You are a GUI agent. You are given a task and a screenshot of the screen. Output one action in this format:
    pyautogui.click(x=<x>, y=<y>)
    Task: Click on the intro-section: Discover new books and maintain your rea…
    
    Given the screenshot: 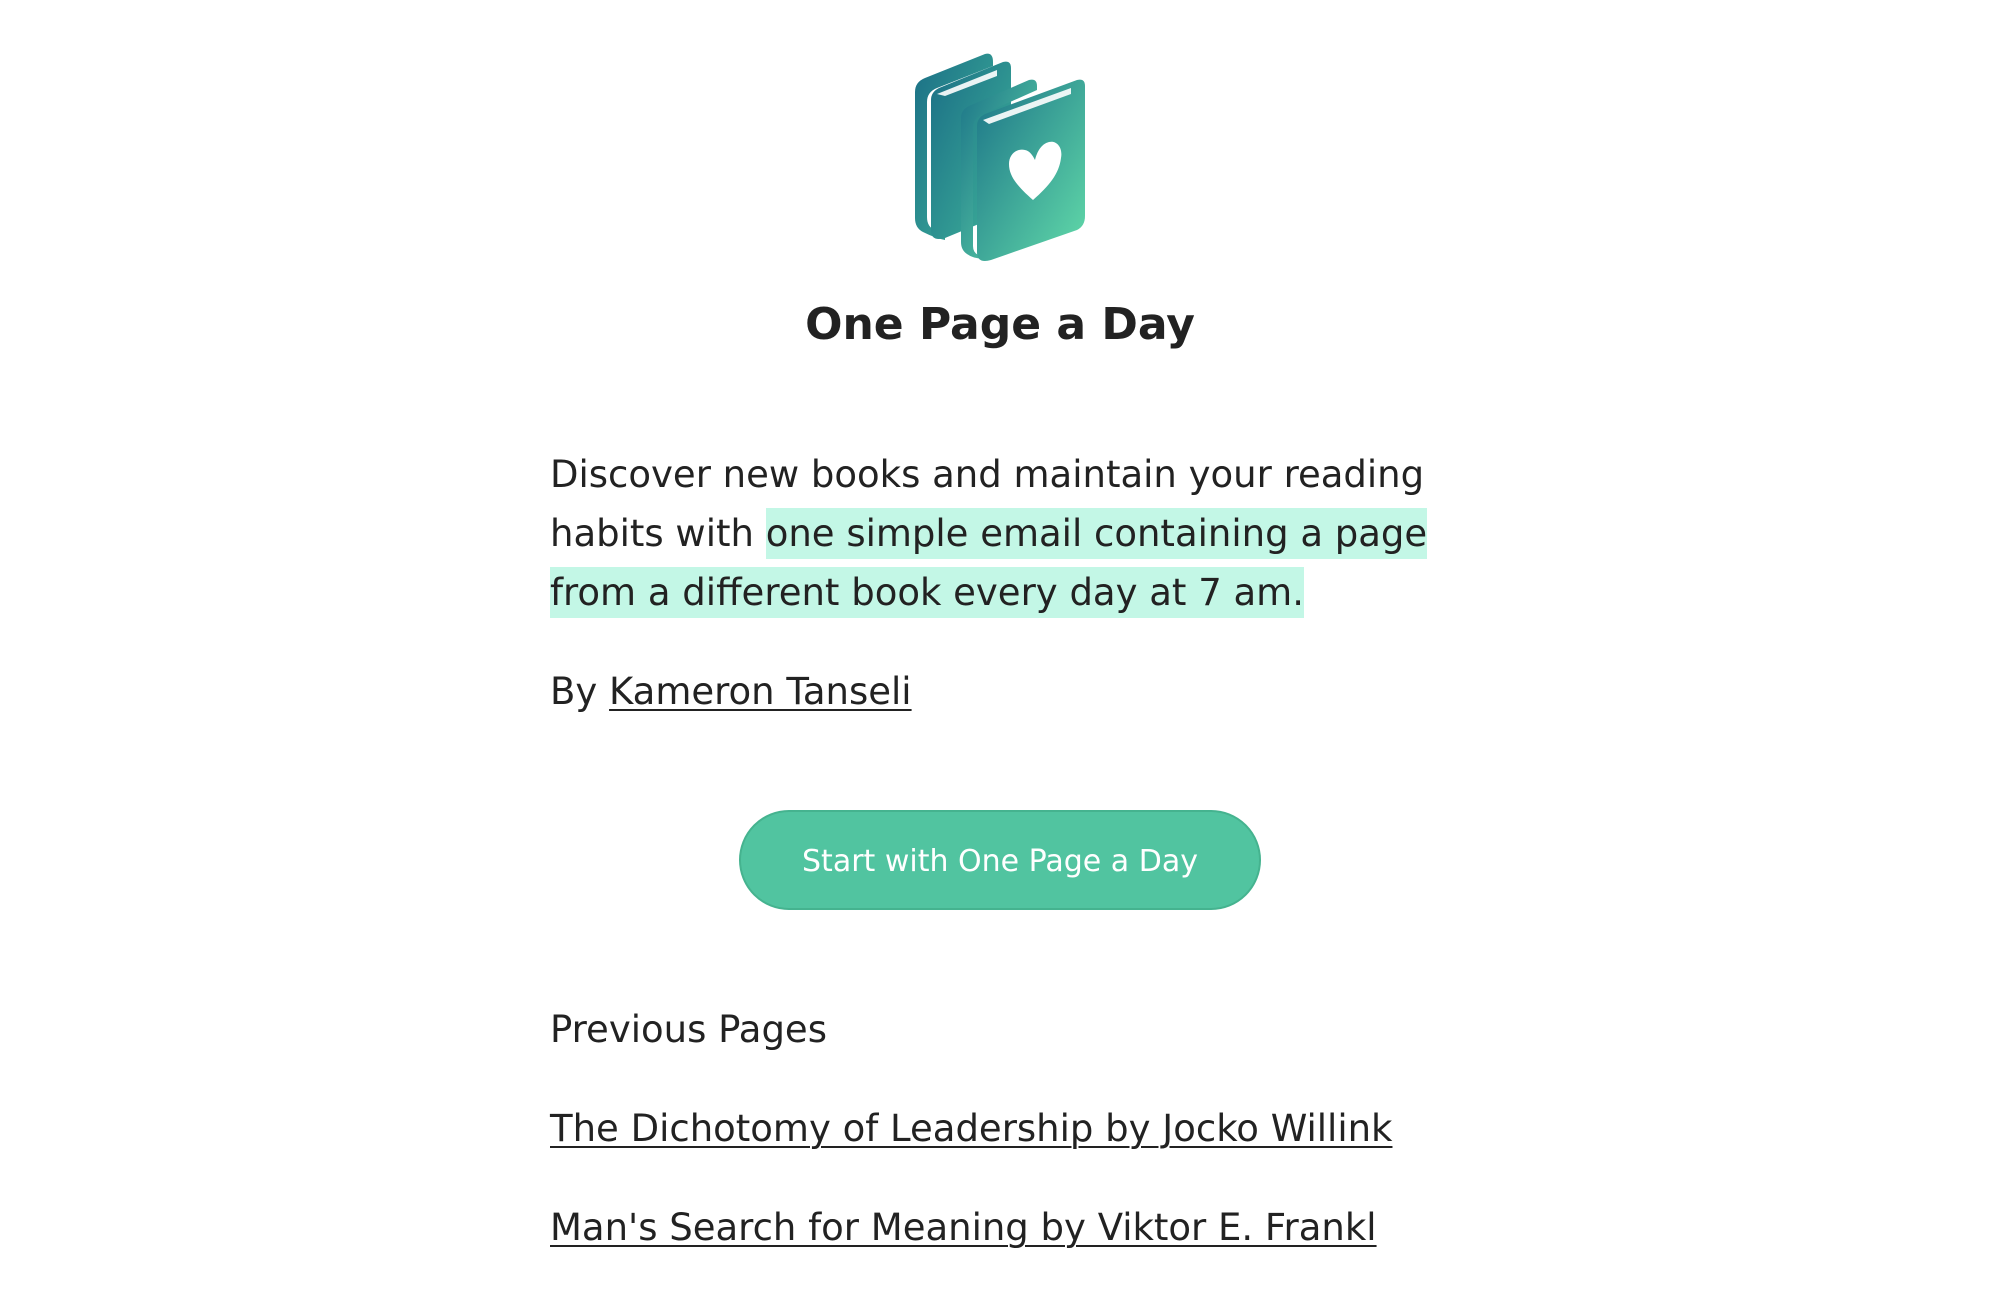 What is the action you would take?
    pyautogui.click(x=1010, y=583)
    